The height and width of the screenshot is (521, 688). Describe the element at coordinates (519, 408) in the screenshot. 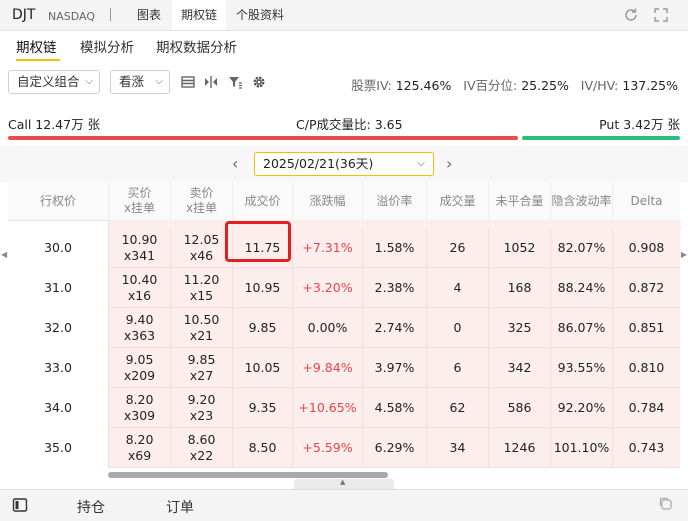

I see `open-interest-cell: 586` at that location.